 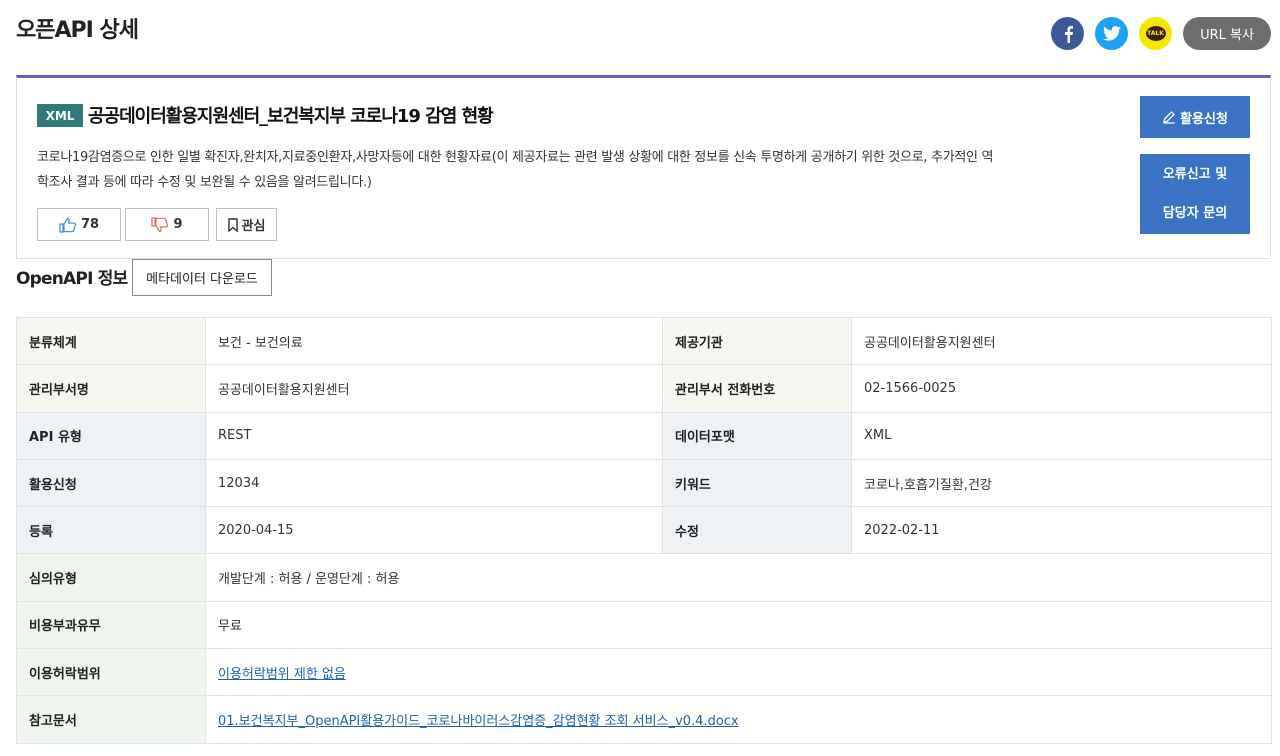 What do you see at coordinates (1061, 341) in the screenshot?
I see `provider-value: 공공데이터활용지원센터` at bounding box center [1061, 341].